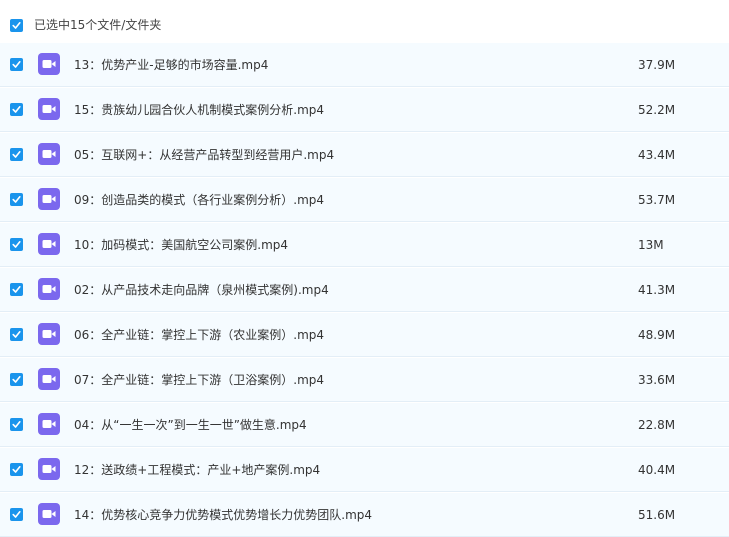 The image size is (729, 537). I want to click on file-row: 07：全产业链：掌控上下游（卫浴案例）.mp4 33.6M, so click(364, 380).